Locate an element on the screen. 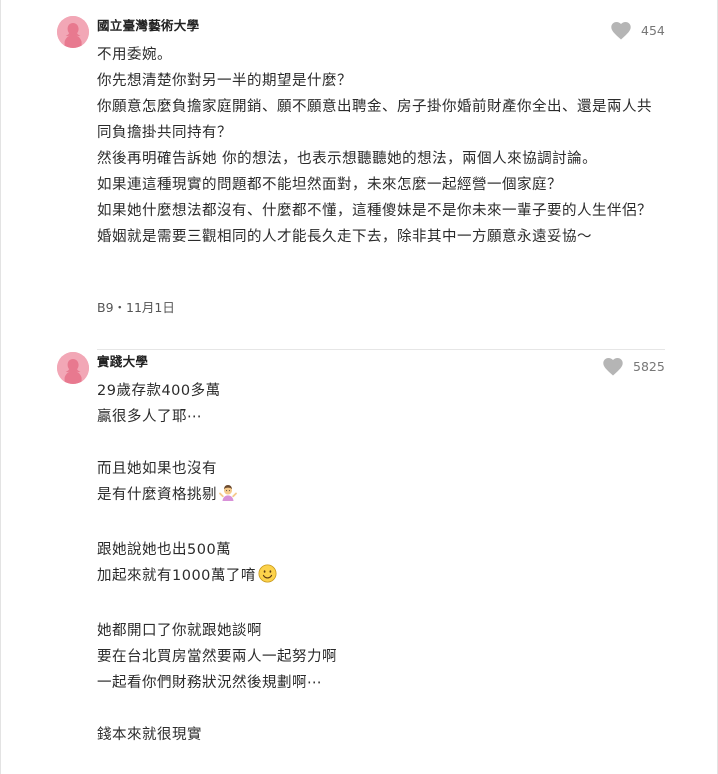  comment-line-text: 加起來就有1000萬了唷 is located at coordinates (176, 576).